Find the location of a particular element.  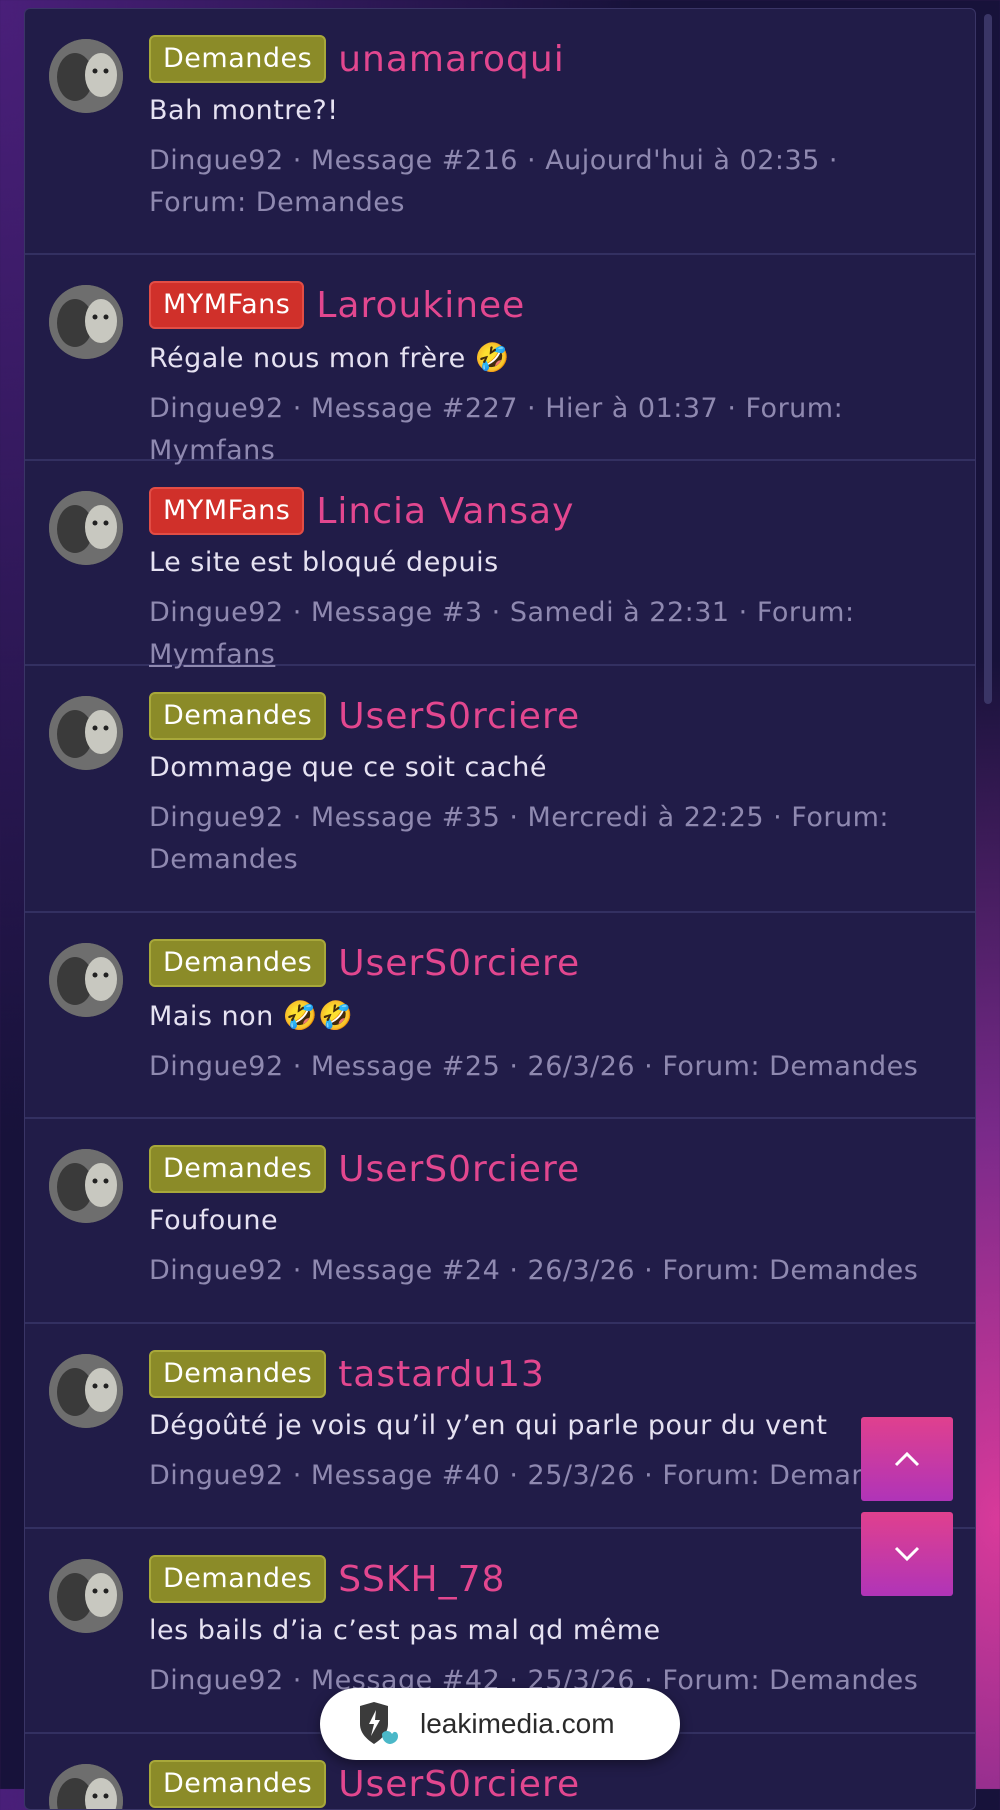

snippet-text: Le site est bloqué depuis is located at coordinates (324, 562).